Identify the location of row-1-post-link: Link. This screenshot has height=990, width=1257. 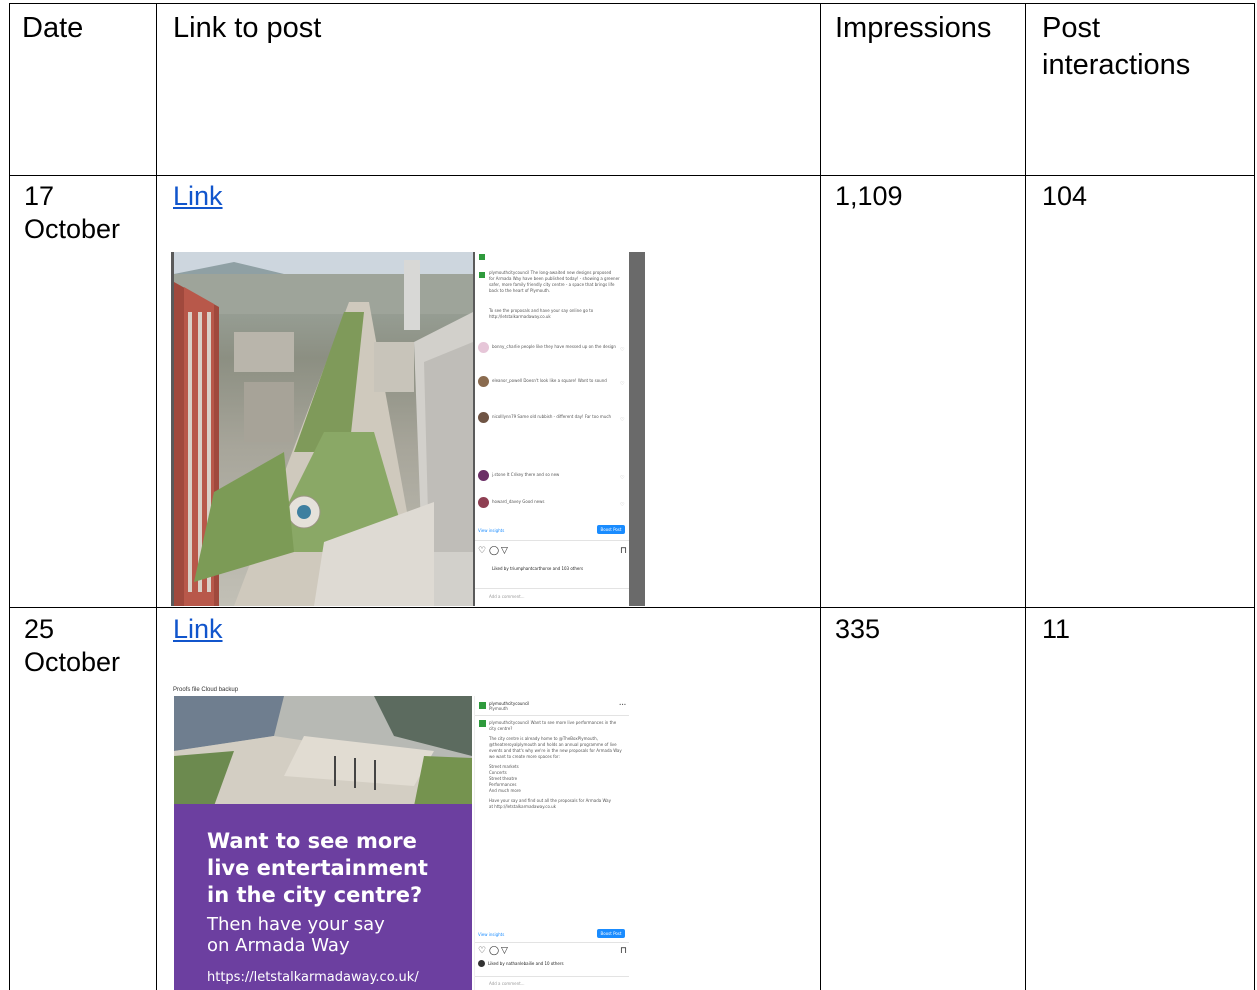
(198, 196).